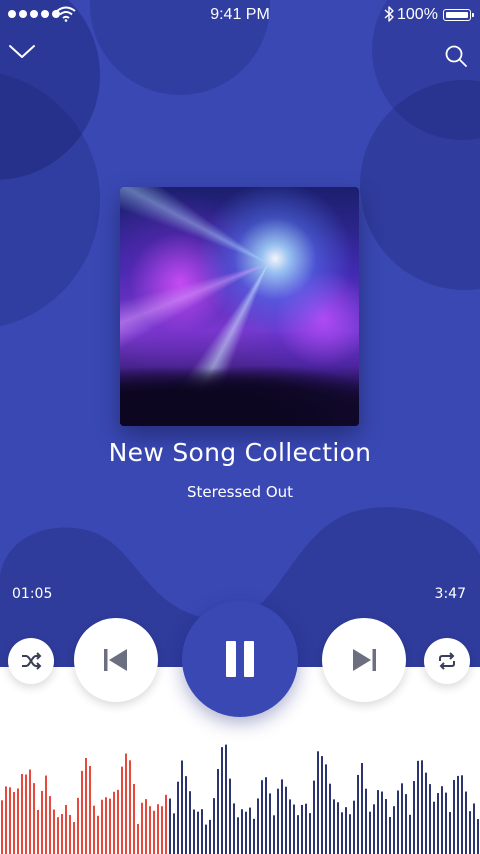  I want to click on pause-icon, so click(240, 659).